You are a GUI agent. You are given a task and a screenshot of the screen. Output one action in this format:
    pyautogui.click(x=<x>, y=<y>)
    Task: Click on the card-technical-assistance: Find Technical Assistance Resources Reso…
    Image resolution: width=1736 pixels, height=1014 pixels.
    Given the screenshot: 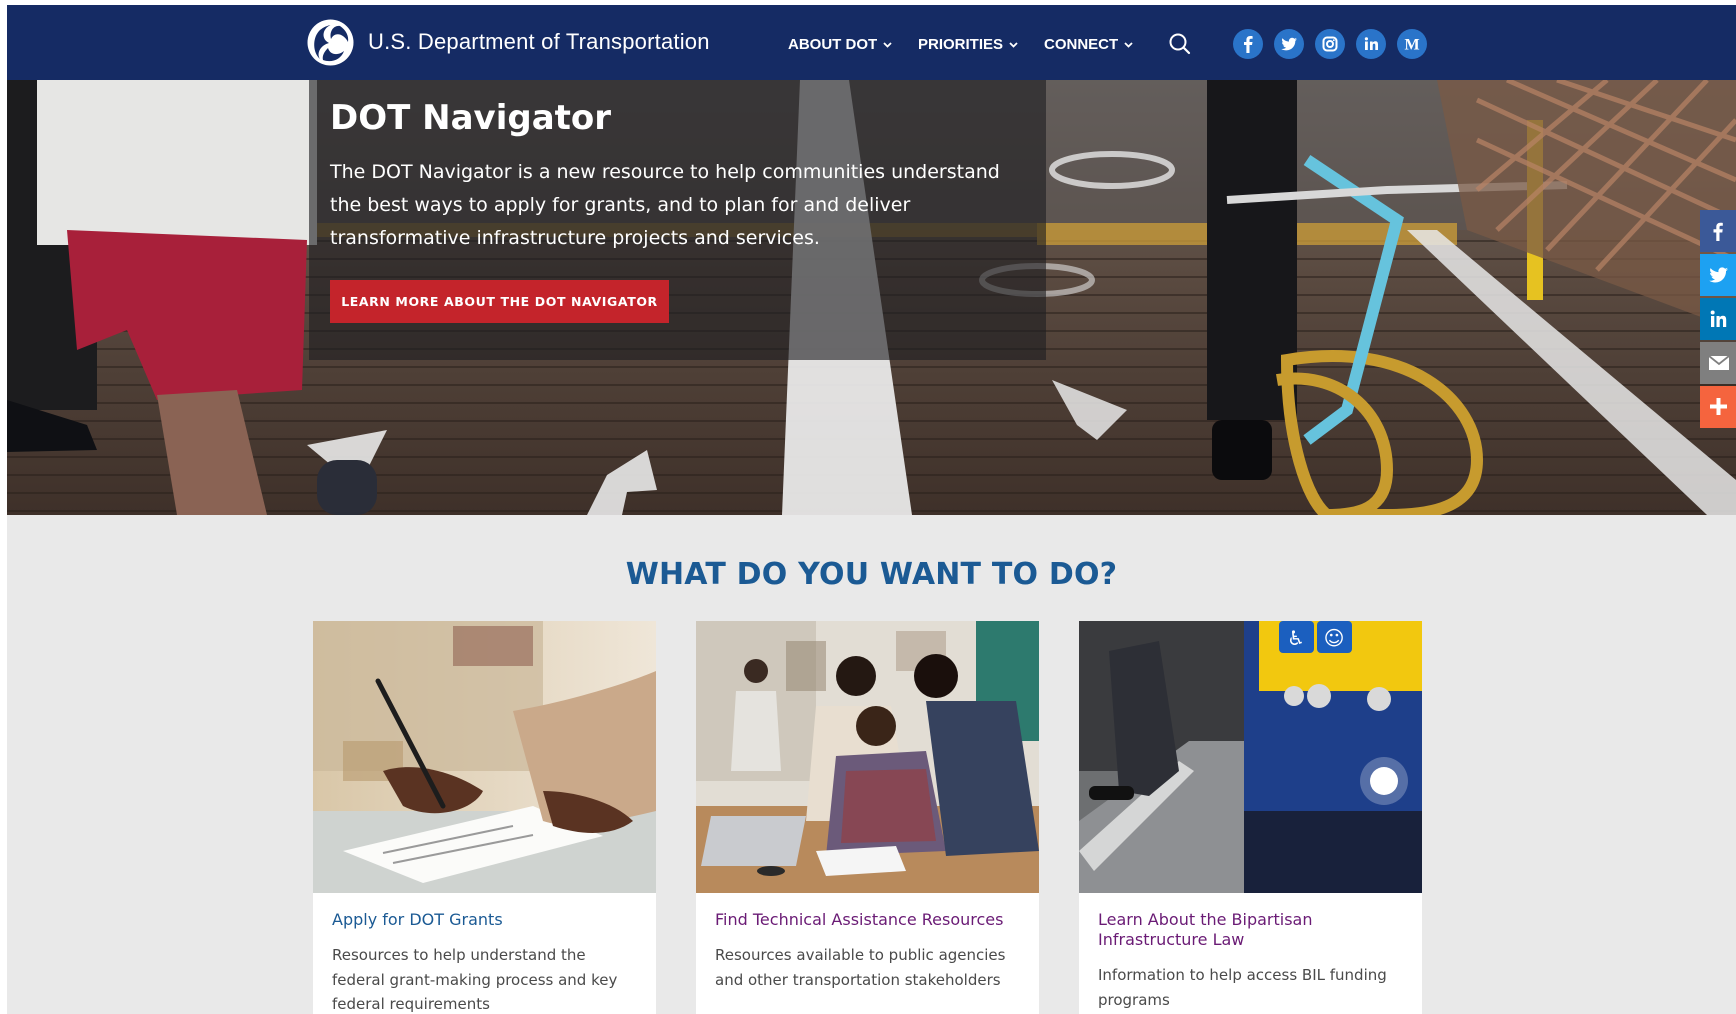 What is the action you would take?
    pyautogui.click(x=867, y=817)
    